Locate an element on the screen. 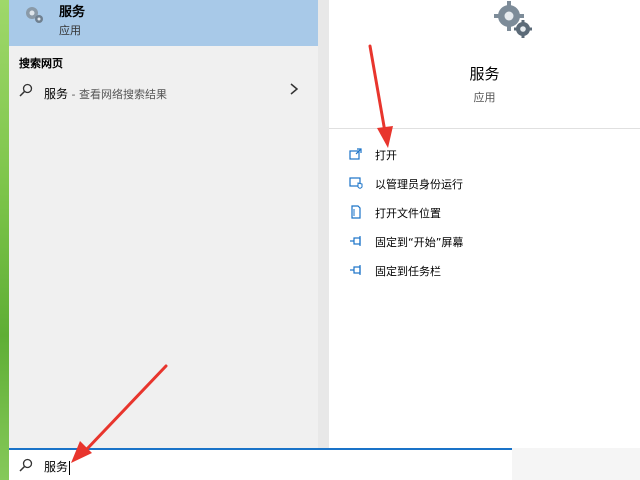  shield-admin-icon is located at coordinates (356, 183).